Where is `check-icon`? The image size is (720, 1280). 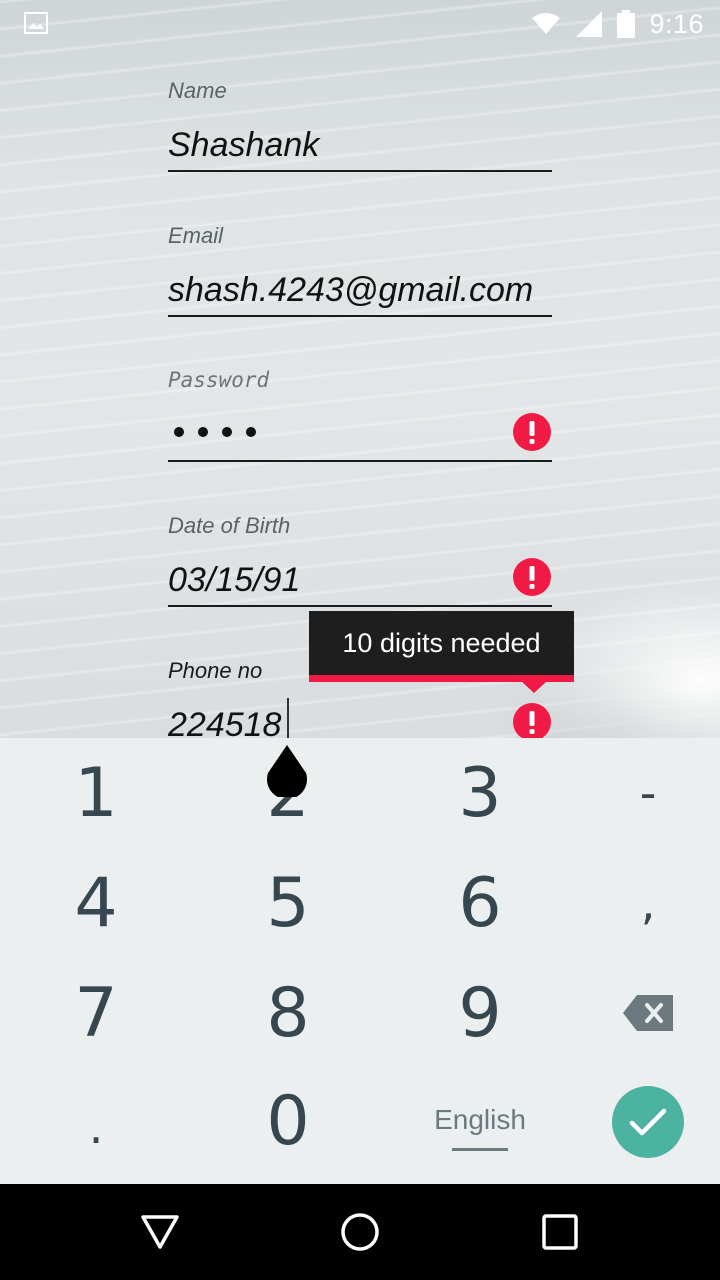
check-icon is located at coordinates (648, 1122).